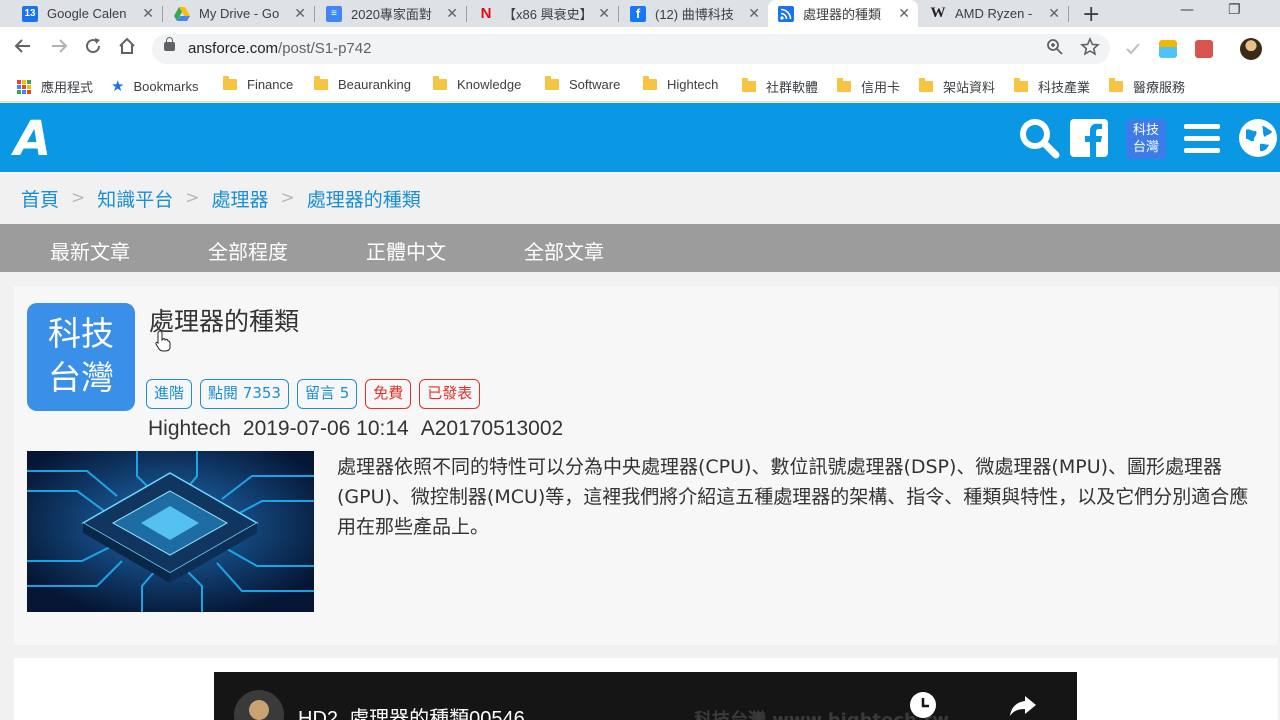 The image size is (1280, 720). I want to click on tag-views: 點閱 7353, so click(244, 394).